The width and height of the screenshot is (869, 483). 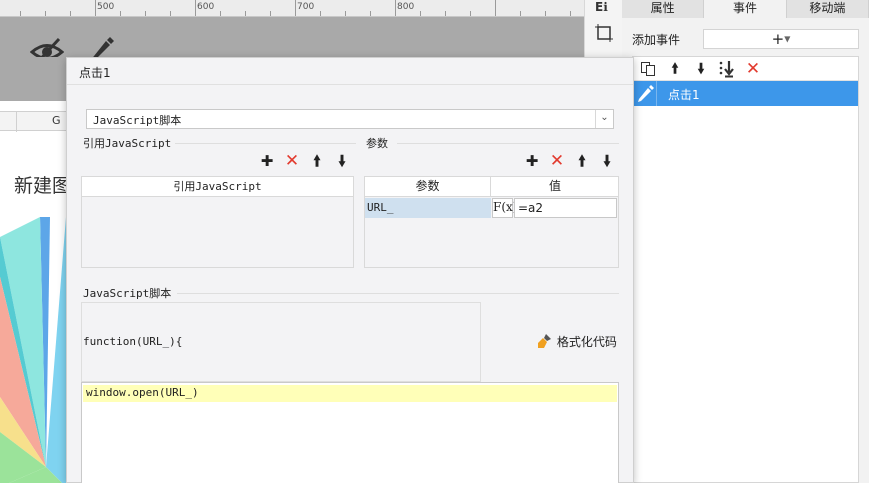 I want to click on format-code-label: 格式化代码, so click(x=586, y=342).